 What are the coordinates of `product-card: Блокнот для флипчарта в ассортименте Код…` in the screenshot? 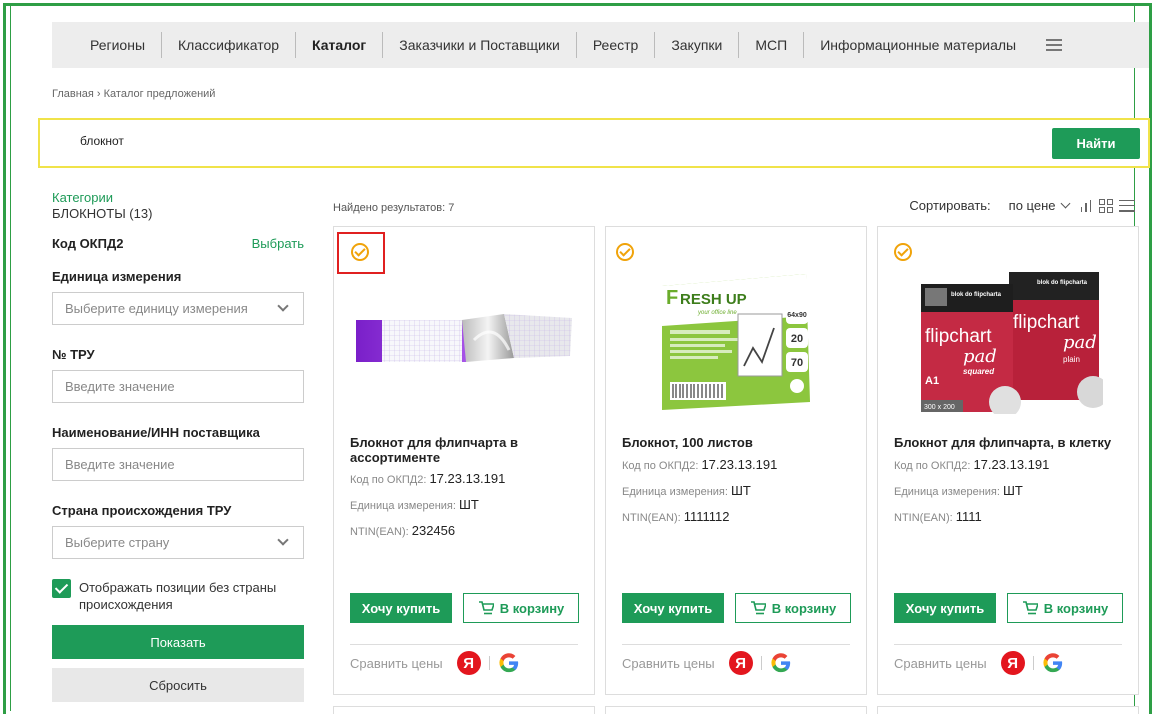 It's located at (464, 460).